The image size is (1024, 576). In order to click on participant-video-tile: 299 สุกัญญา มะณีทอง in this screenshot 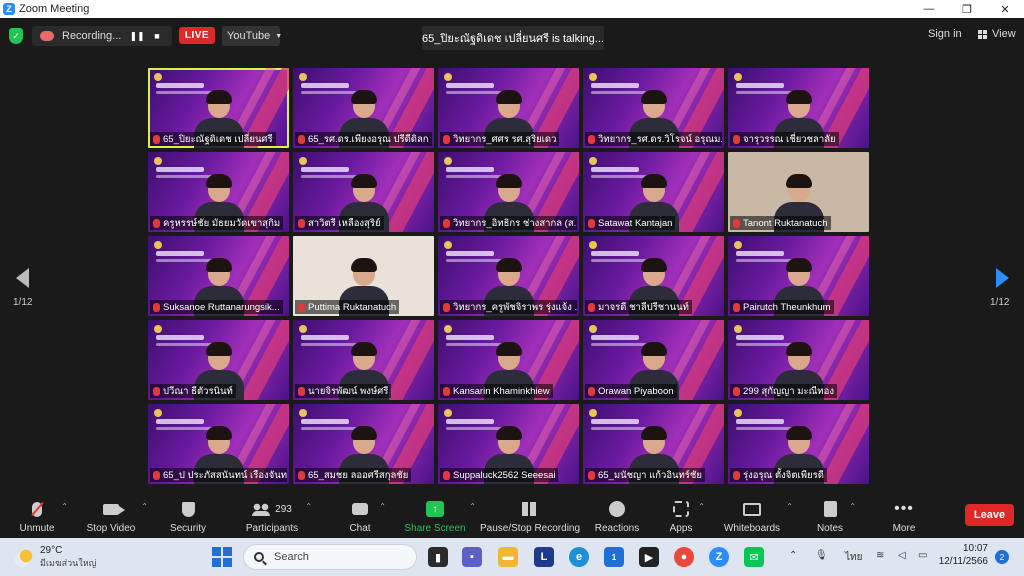, I will do `click(798, 360)`.